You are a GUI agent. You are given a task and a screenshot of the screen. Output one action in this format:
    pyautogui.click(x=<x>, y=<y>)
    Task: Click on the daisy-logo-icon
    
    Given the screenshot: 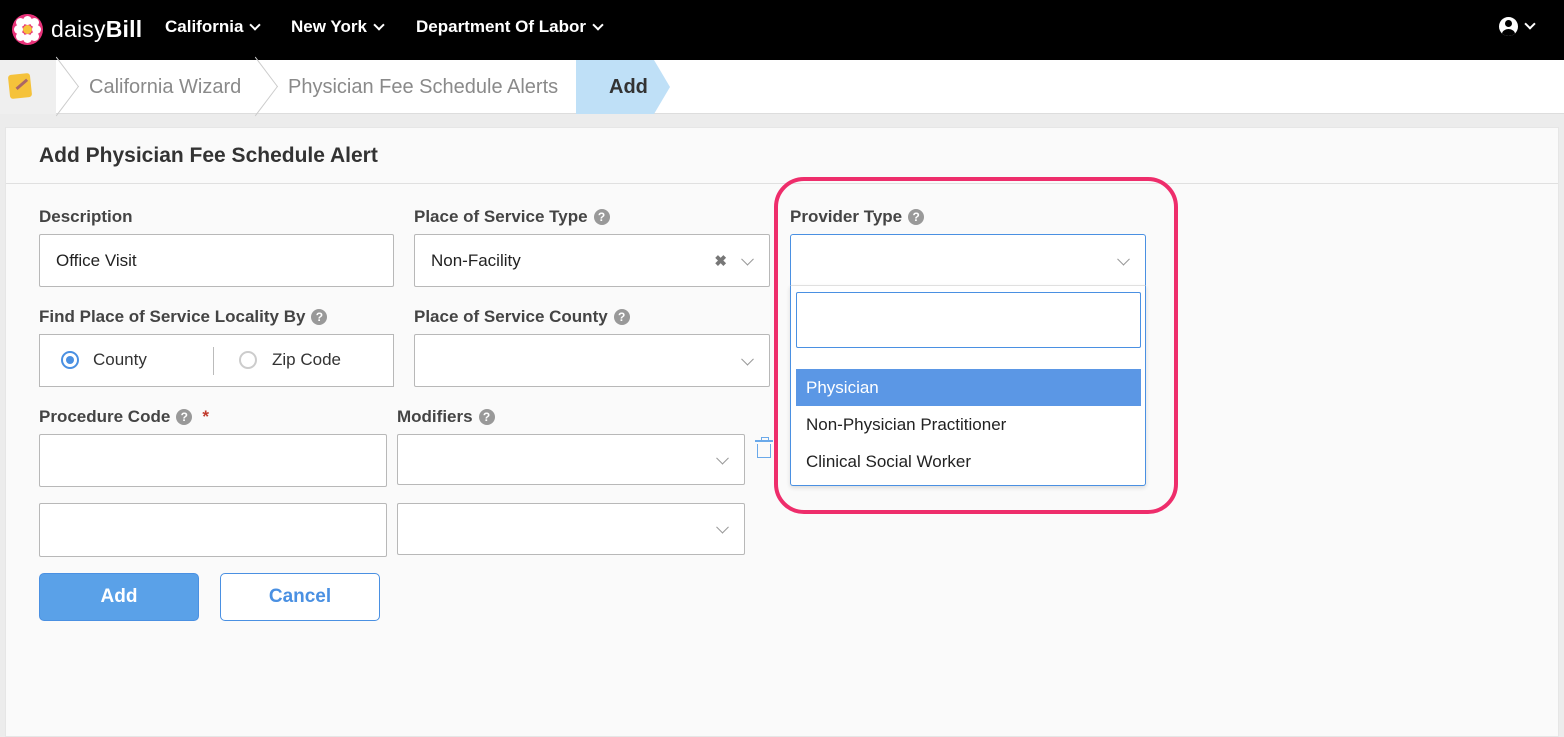 What is the action you would take?
    pyautogui.click(x=27, y=29)
    